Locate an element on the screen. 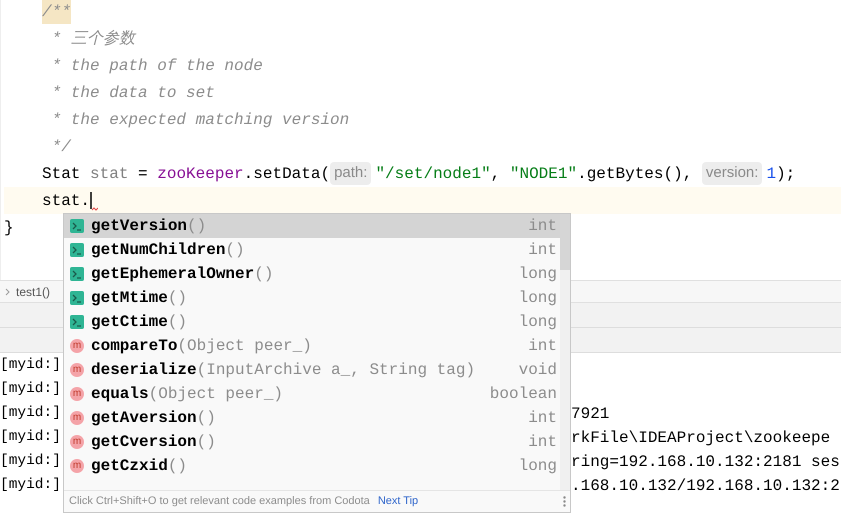 The width and height of the screenshot is (841, 513). code-comment: * the expected matching version is located at coordinates (200, 120).